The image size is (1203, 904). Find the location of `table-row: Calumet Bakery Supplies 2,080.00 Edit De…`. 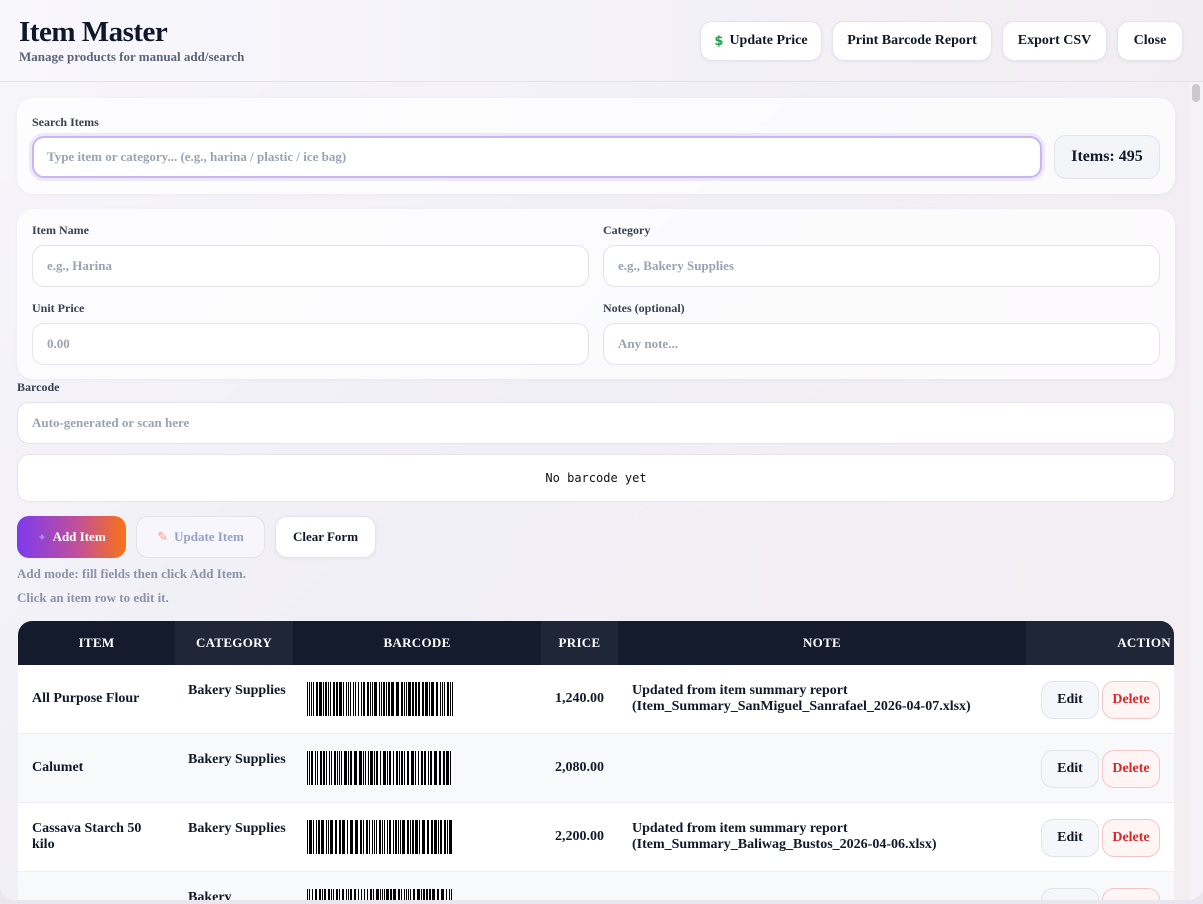

table-row: Calumet Bakery Supplies 2,080.00 Edit De… is located at coordinates (596, 768).